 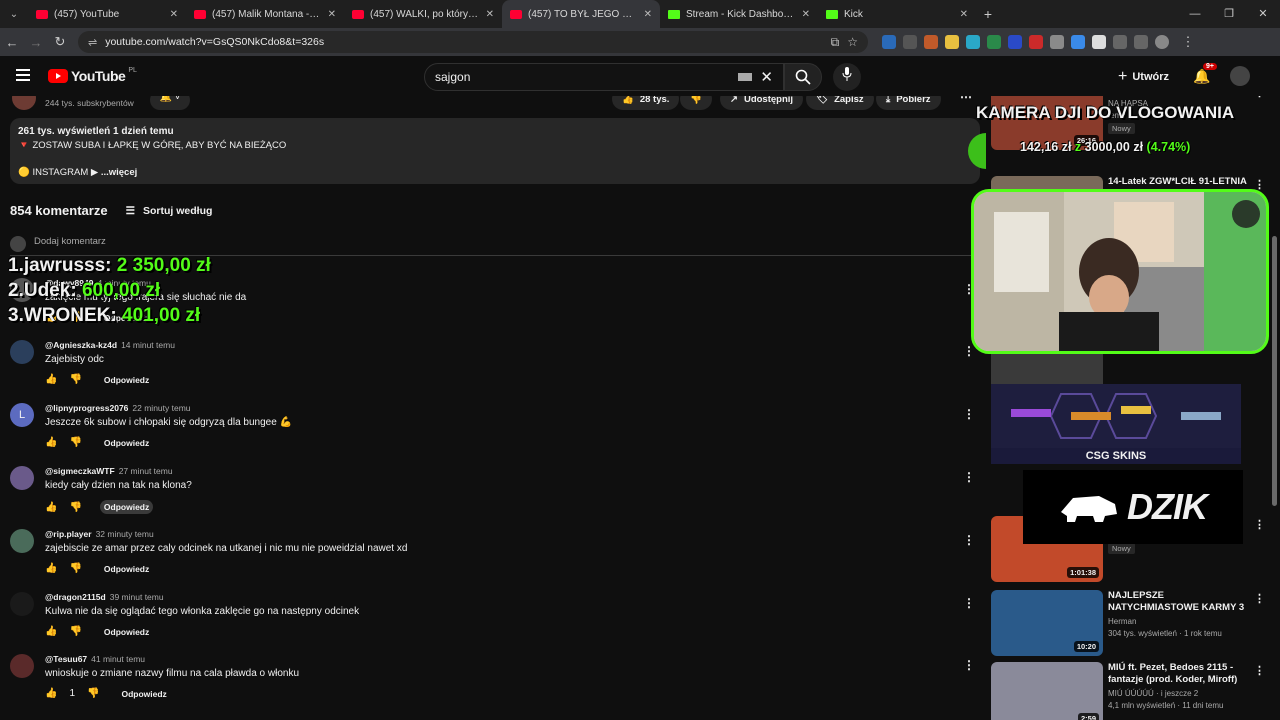 What do you see at coordinates (1229, 14) in the screenshot?
I see `maximize-icon: ❐` at bounding box center [1229, 14].